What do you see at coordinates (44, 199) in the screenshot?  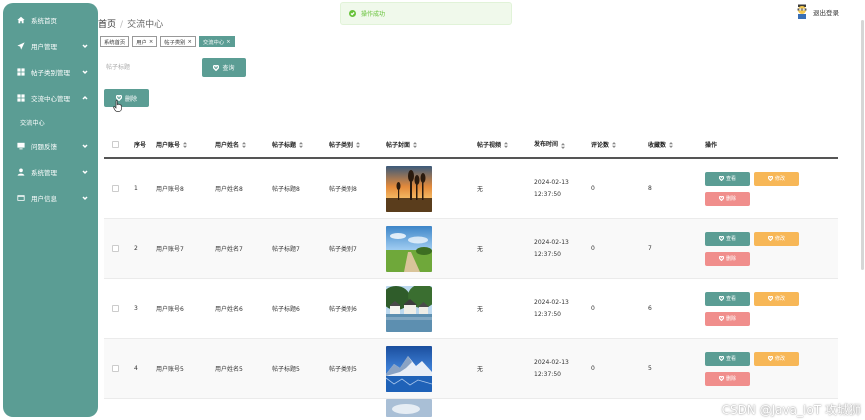 I see `sidebar-item-label: 用户信息` at bounding box center [44, 199].